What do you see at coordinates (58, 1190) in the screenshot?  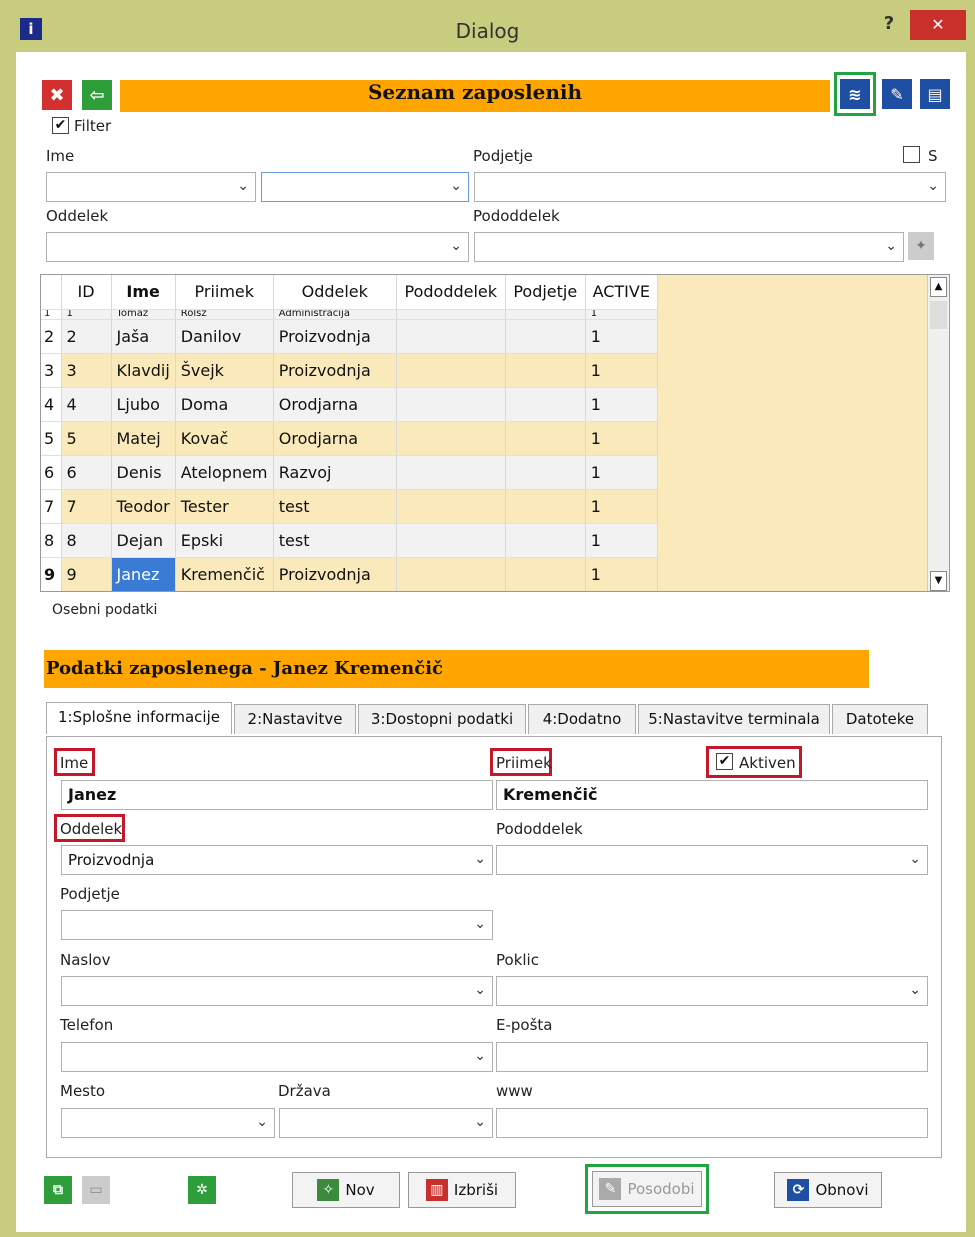 I see `copy-icon: ⧉` at bounding box center [58, 1190].